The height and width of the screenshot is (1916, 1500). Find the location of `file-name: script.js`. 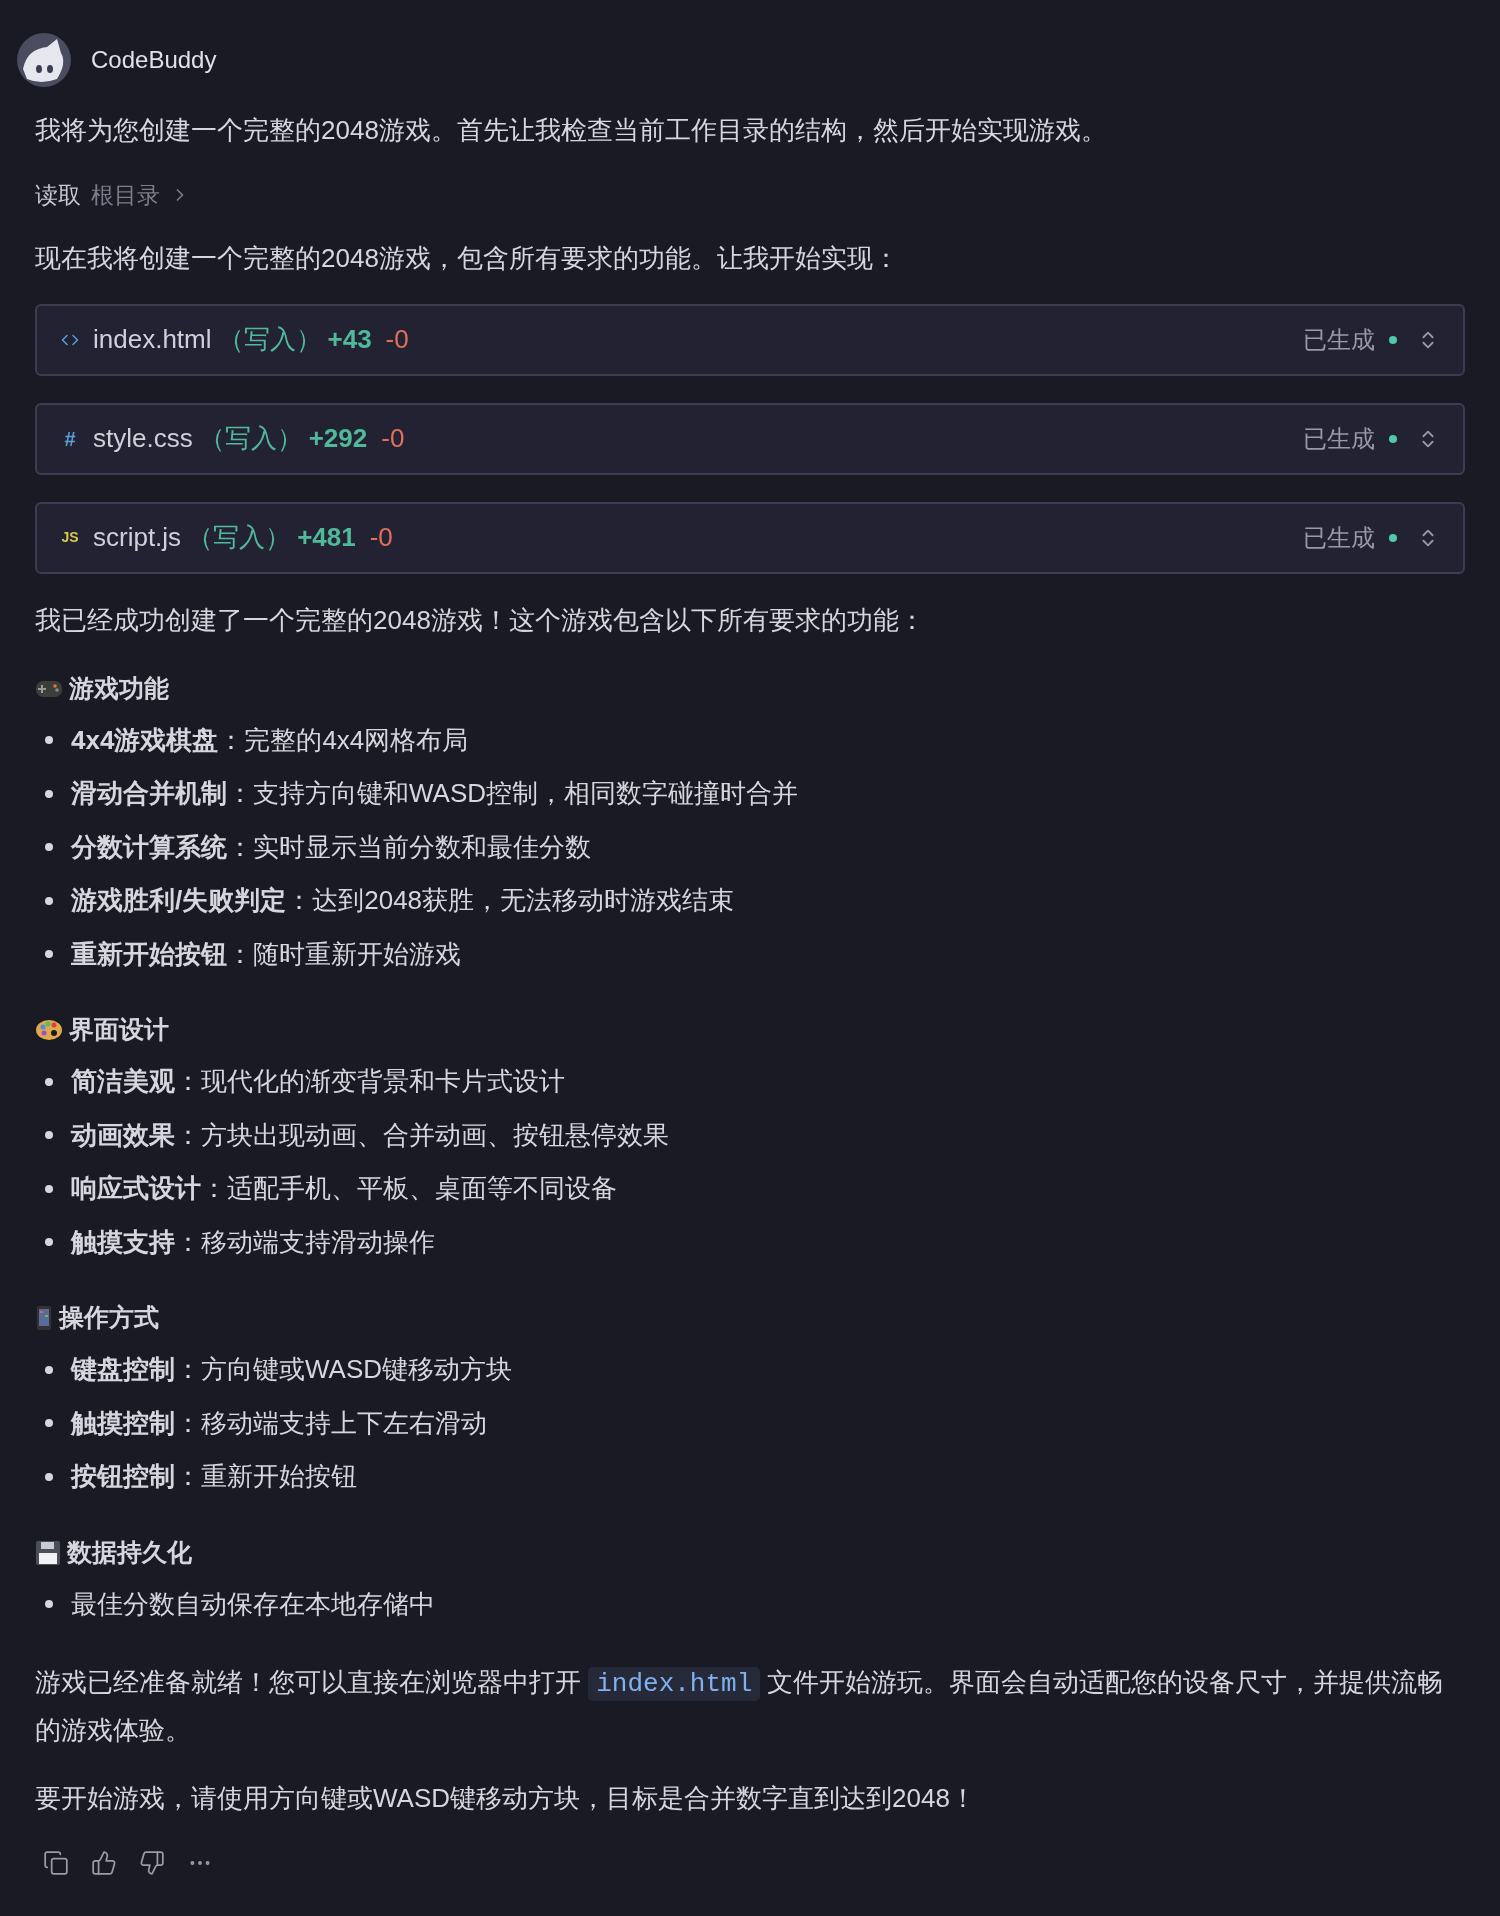

file-name: script.js is located at coordinates (137, 537).